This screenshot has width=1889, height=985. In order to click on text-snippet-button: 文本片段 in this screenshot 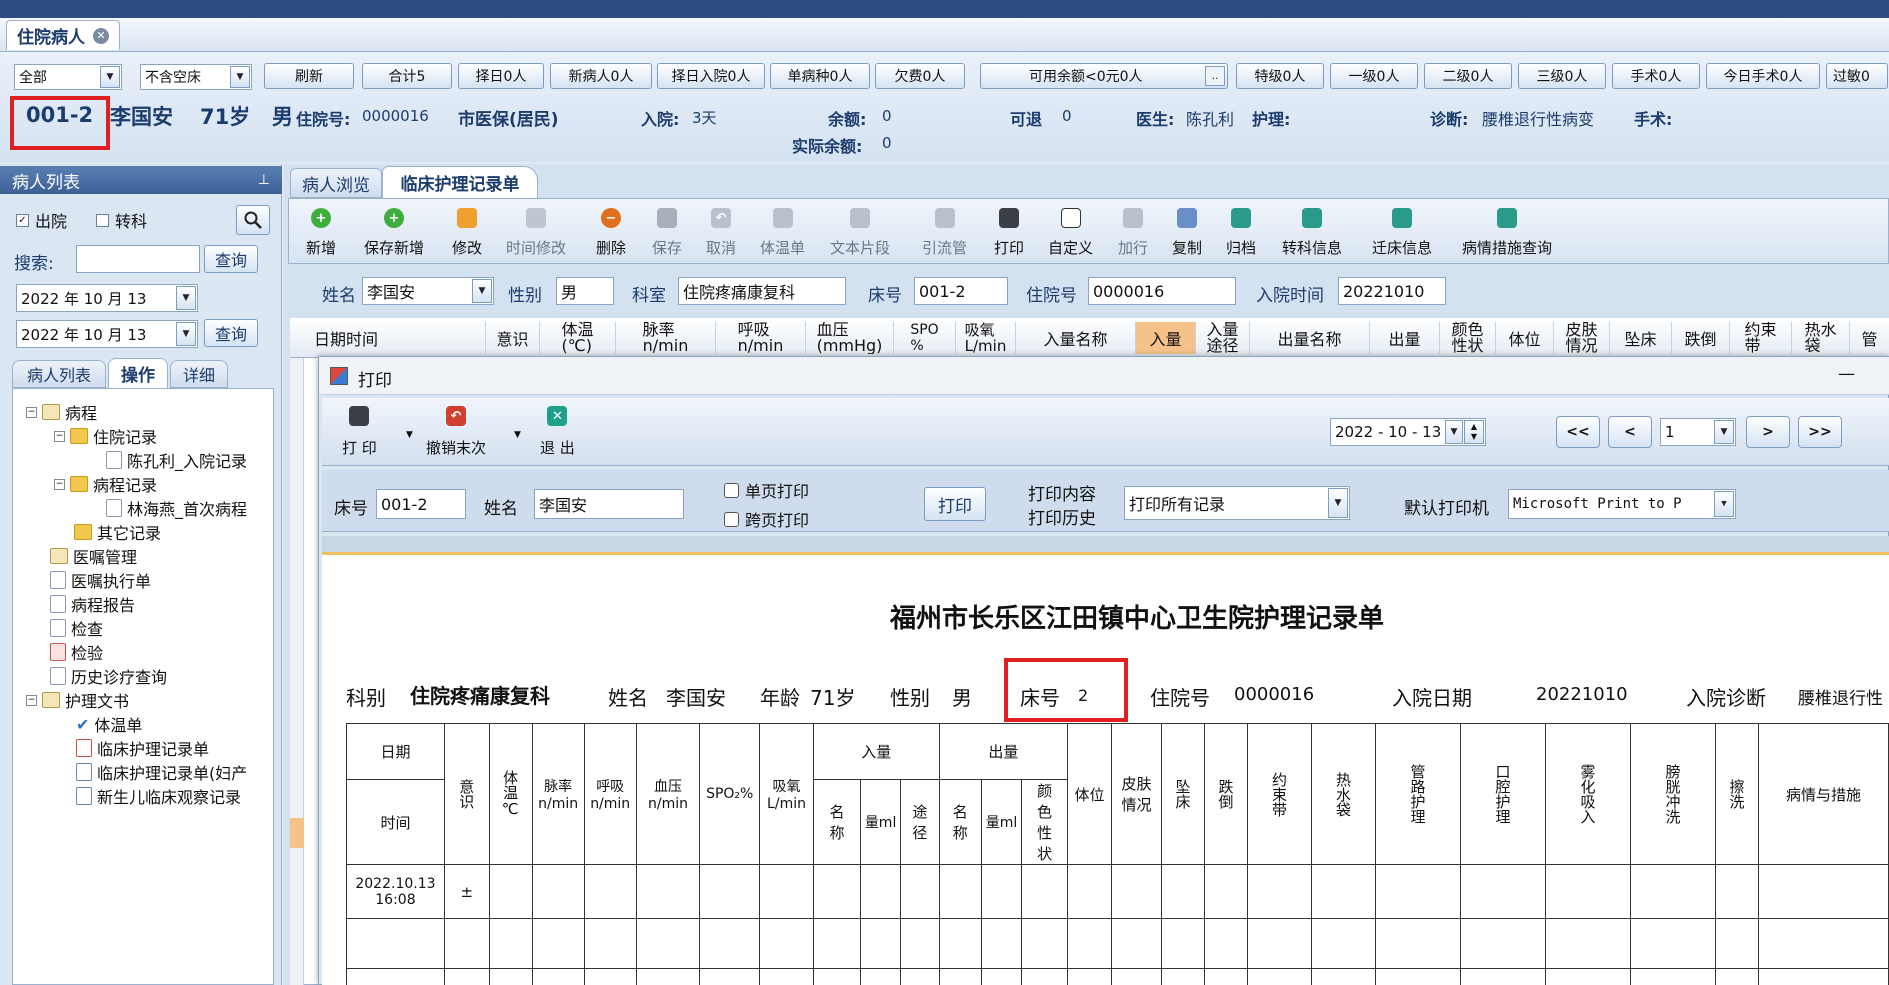, I will do `click(860, 233)`.